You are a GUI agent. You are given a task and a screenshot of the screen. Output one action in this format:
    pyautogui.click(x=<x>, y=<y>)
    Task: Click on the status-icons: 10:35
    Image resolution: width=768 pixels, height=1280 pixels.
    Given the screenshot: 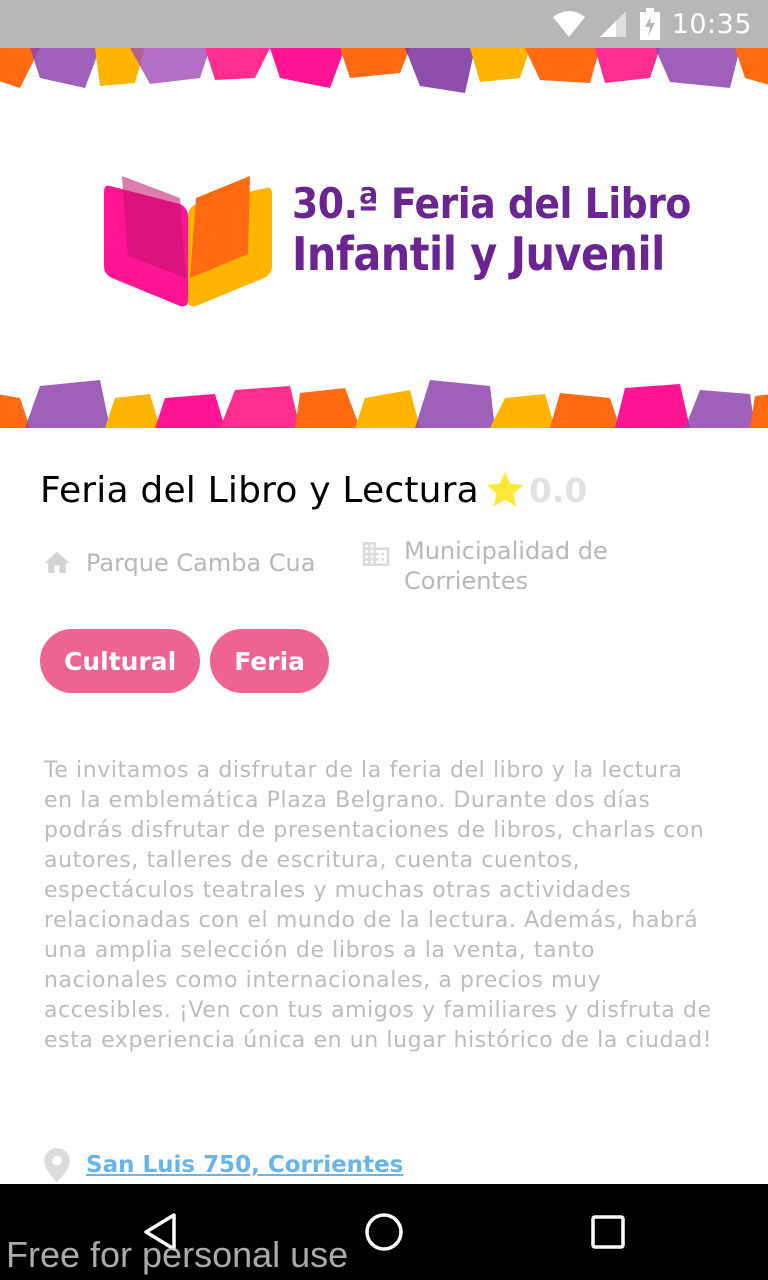 What is the action you would take?
    pyautogui.click(x=652, y=24)
    